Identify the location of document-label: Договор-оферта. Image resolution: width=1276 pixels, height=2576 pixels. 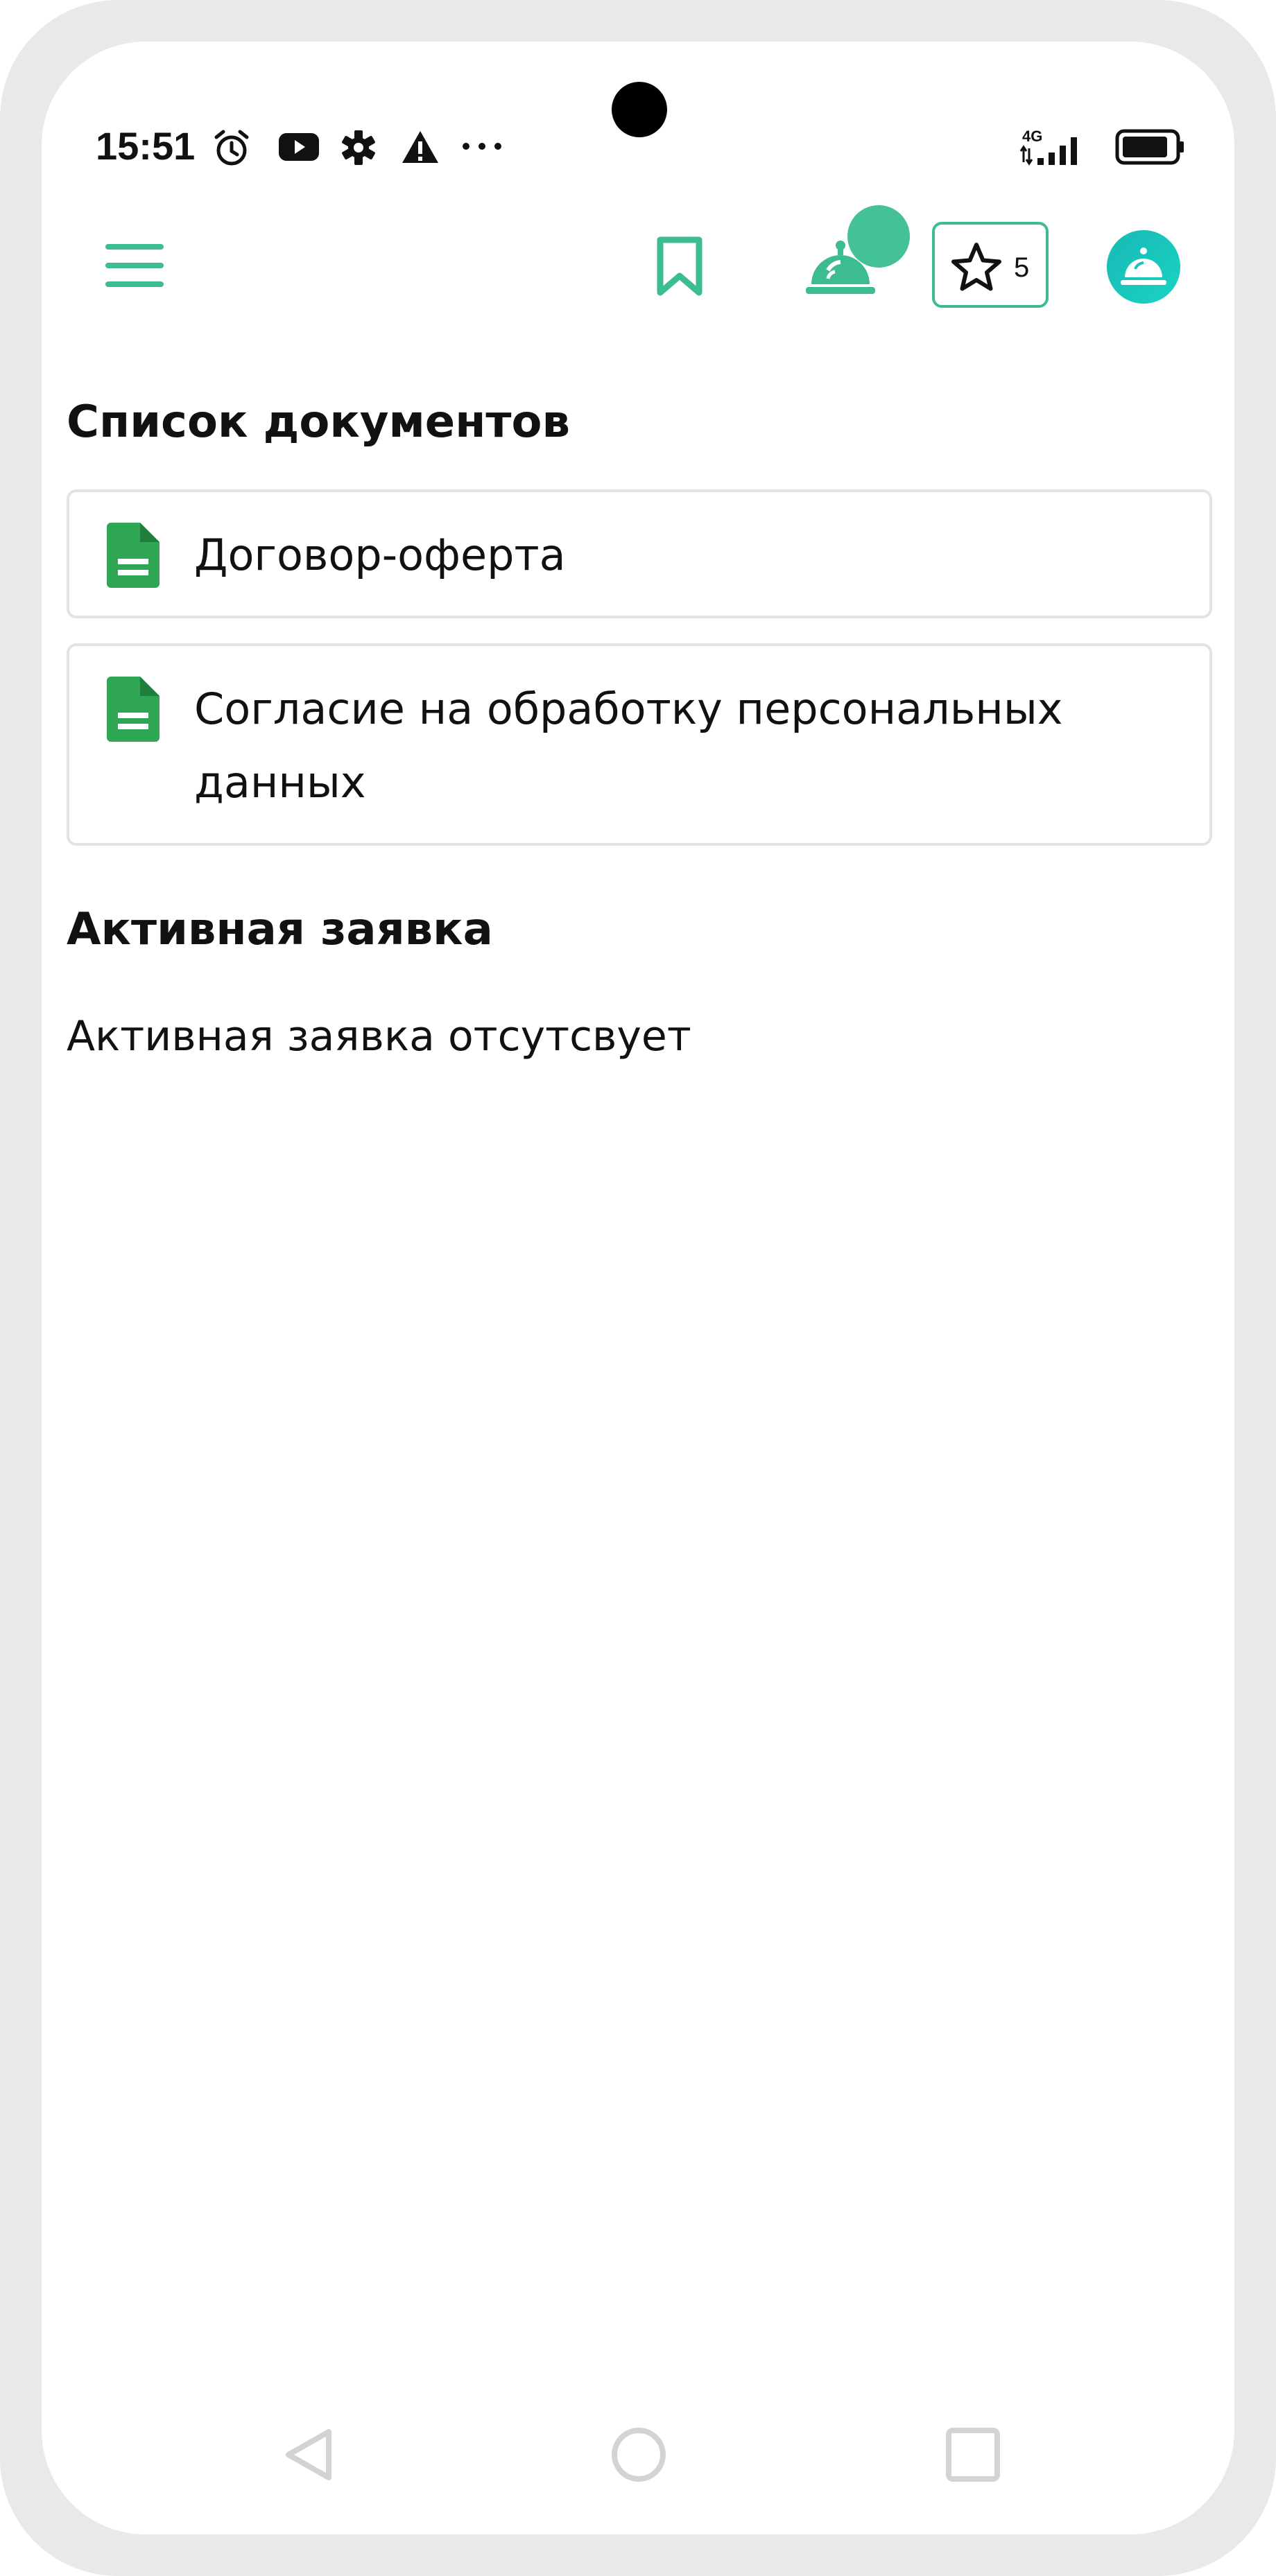
(380, 555).